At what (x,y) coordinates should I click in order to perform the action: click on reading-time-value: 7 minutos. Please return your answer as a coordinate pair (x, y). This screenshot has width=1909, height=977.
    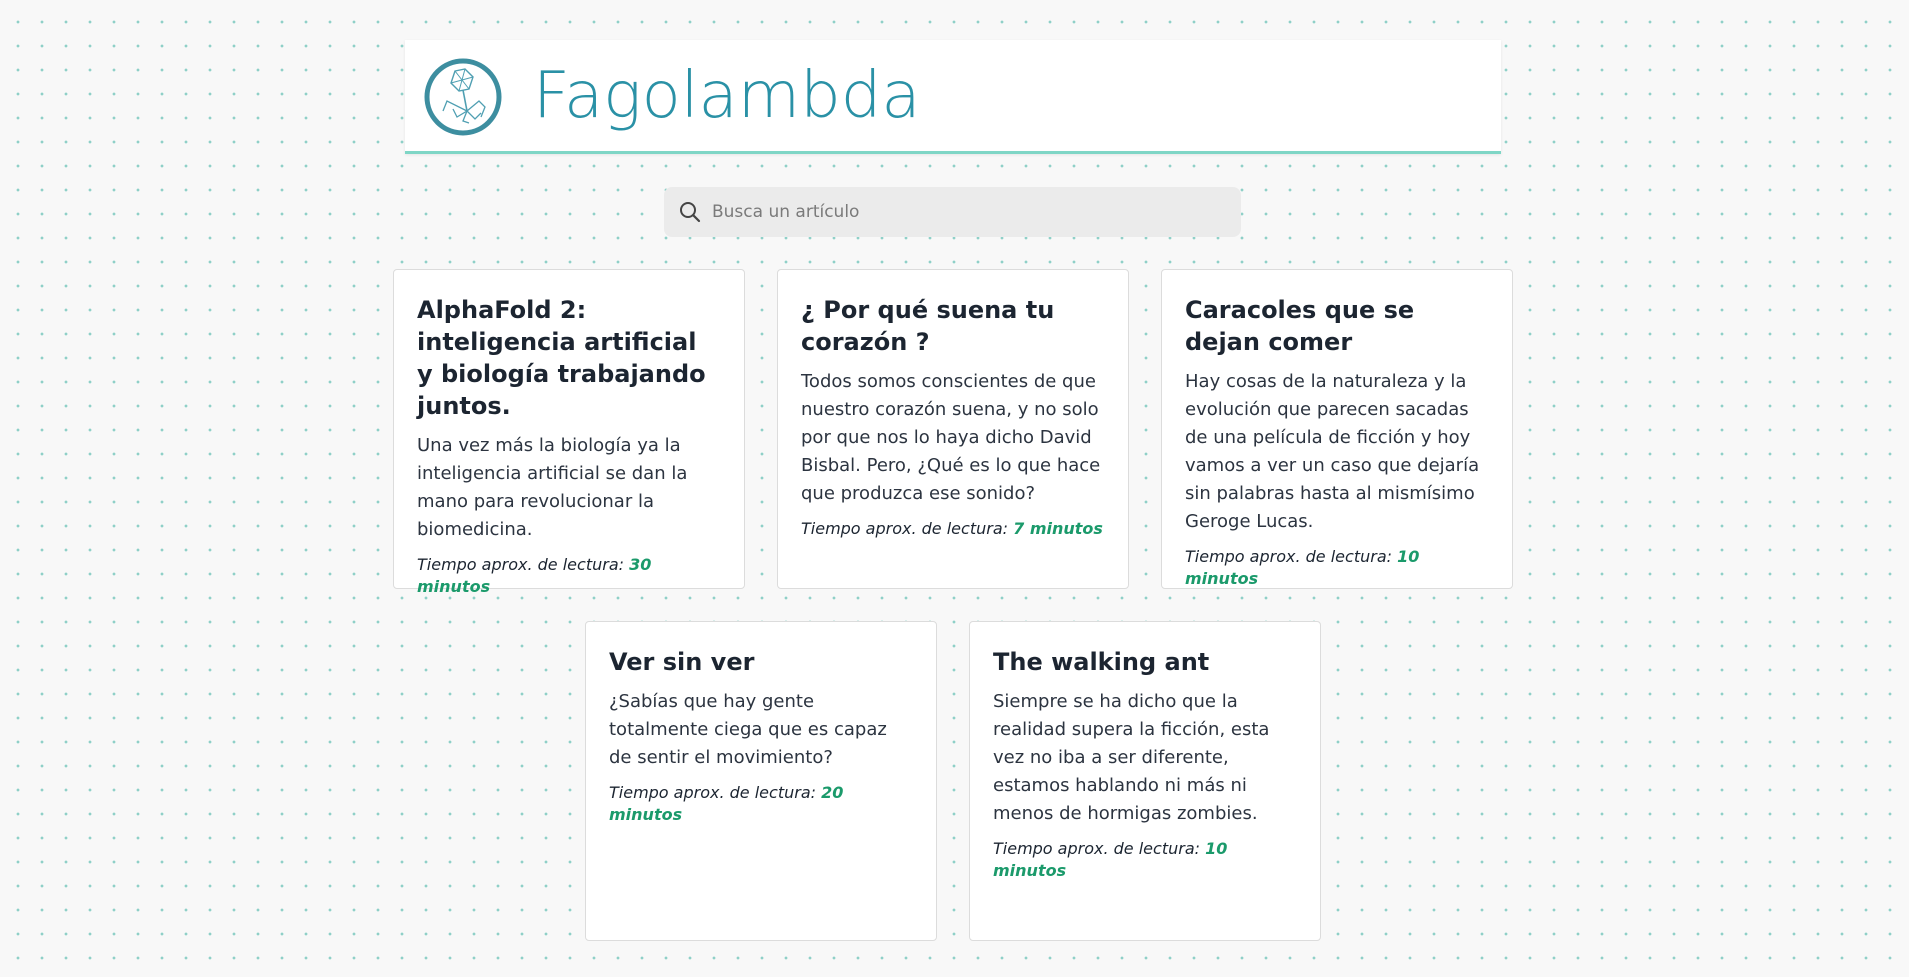
    Looking at the image, I should click on (1058, 528).